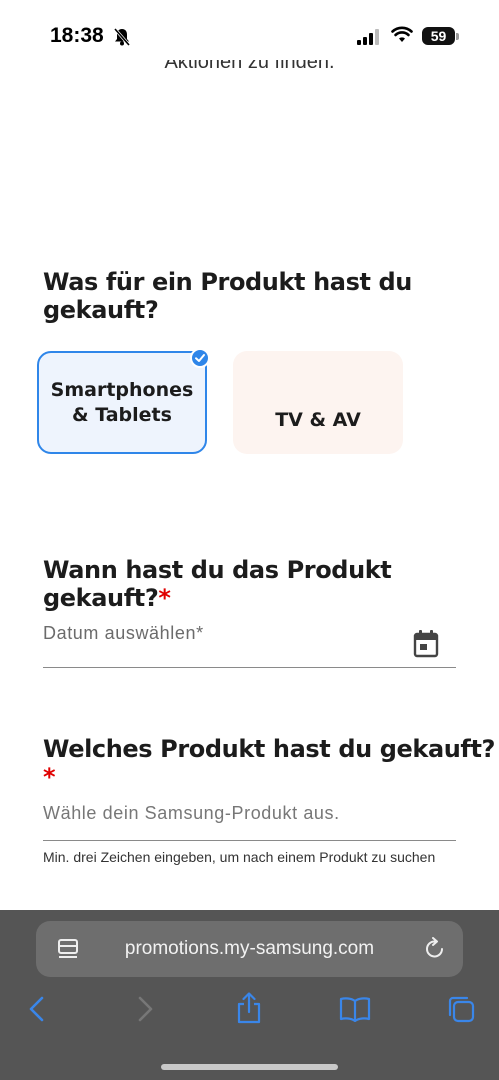 Image resolution: width=499 pixels, height=1080 pixels. What do you see at coordinates (402, 34) in the screenshot?
I see `wifi-icon` at bounding box center [402, 34].